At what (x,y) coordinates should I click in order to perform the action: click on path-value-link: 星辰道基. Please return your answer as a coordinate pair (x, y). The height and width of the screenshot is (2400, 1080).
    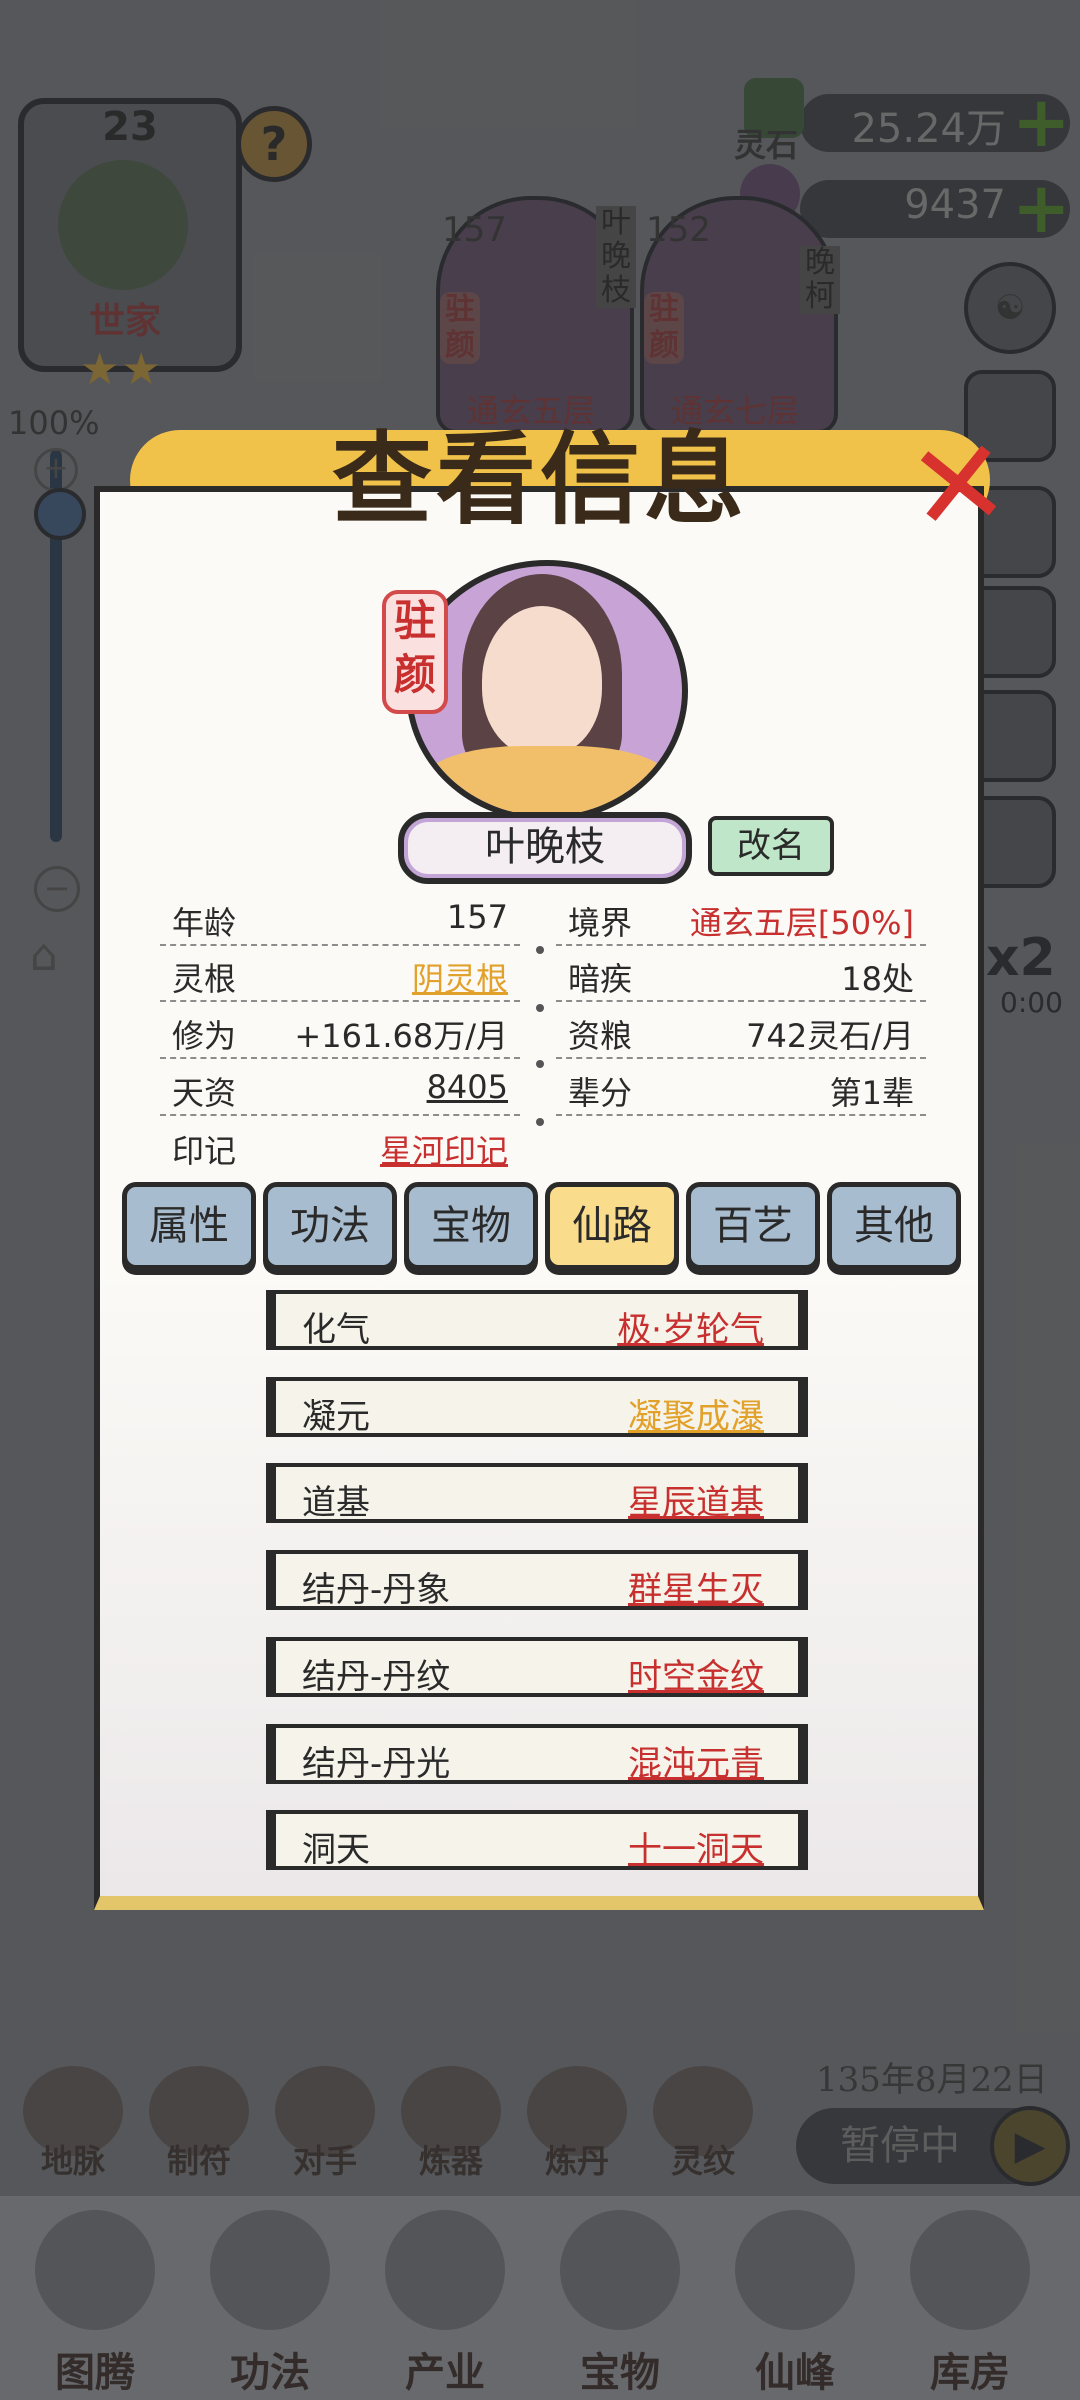
    Looking at the image, I should click on (696, 1499).